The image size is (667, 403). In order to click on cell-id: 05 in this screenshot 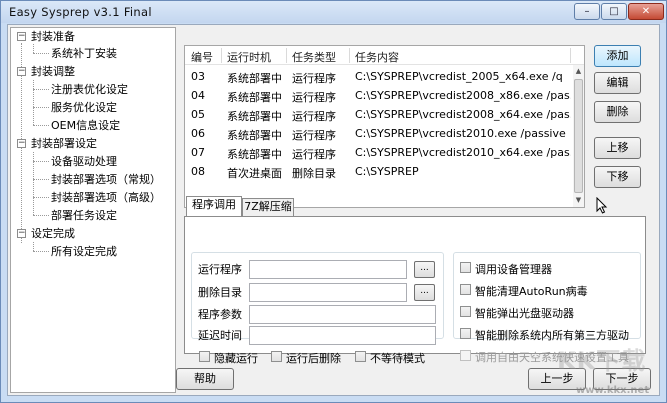, I will do `click(198, 114)`.